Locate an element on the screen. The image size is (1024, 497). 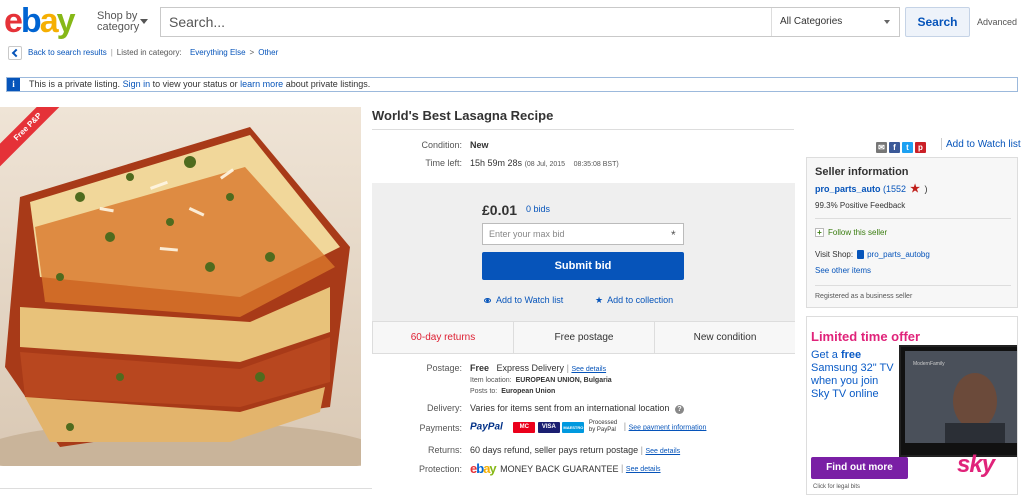
back-to-search-link: Back to search results is located at coordinates (67, 52).